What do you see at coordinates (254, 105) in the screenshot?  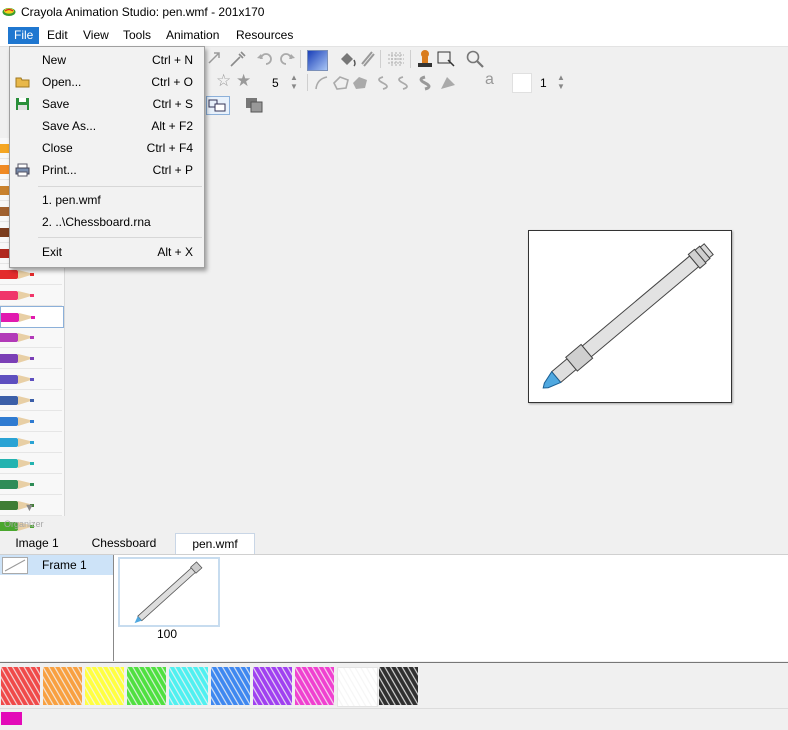 I see `opaque-mode-icon` at bounding box center [254, 105].